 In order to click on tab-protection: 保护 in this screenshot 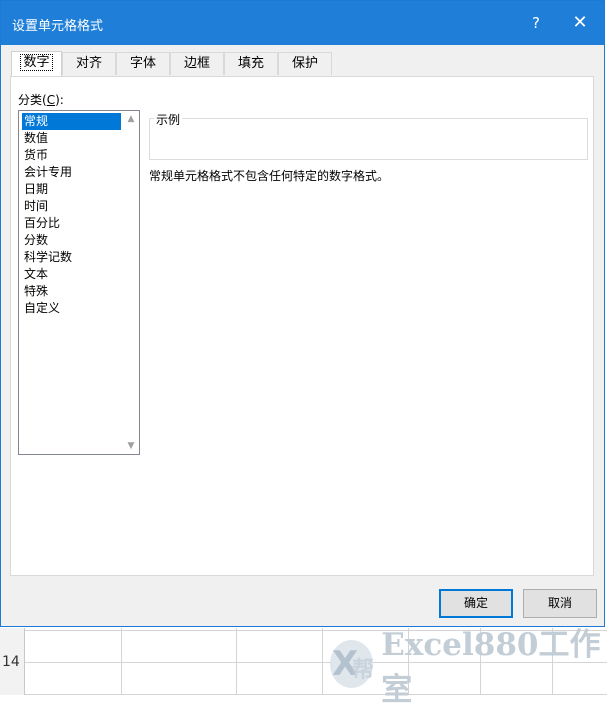, I will do `click(305, 63)`.